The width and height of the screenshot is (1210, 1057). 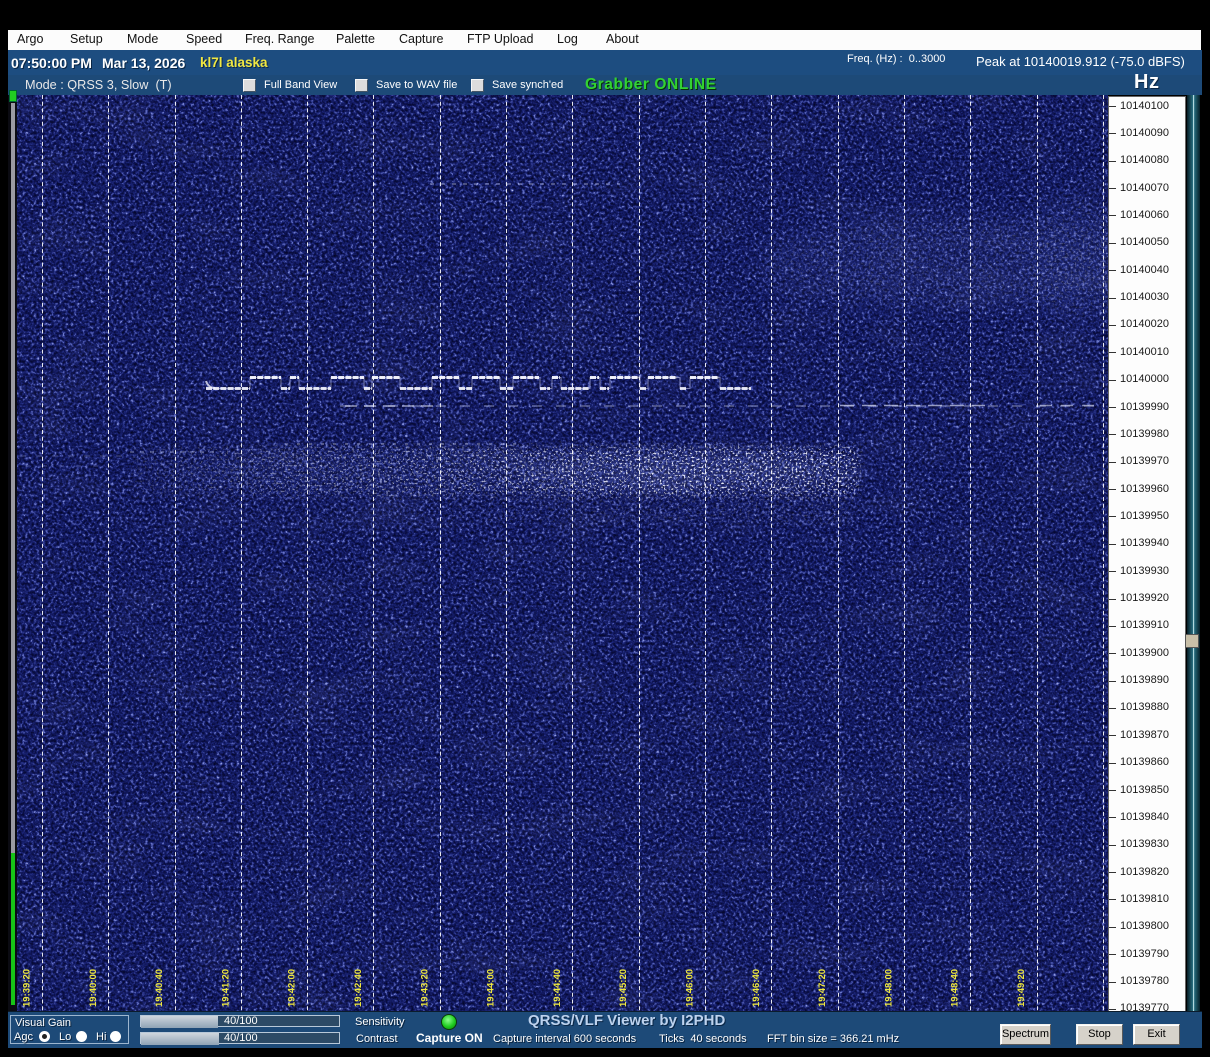 What do you see at coordinates (159, 988) in the screenshot?
I see `svg-text: 19:40:40` at bounding box center [159, 988].